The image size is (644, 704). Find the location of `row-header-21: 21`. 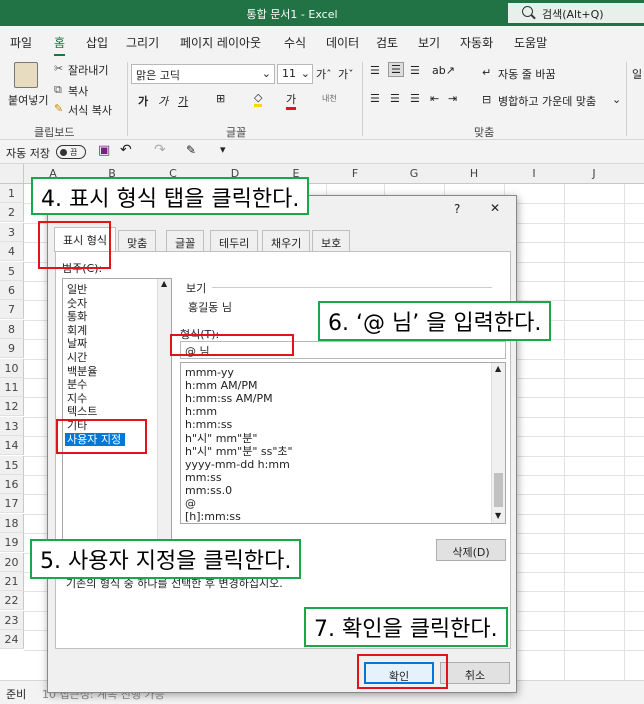

row-header-21: 21 is located at coordinates (12, 581).